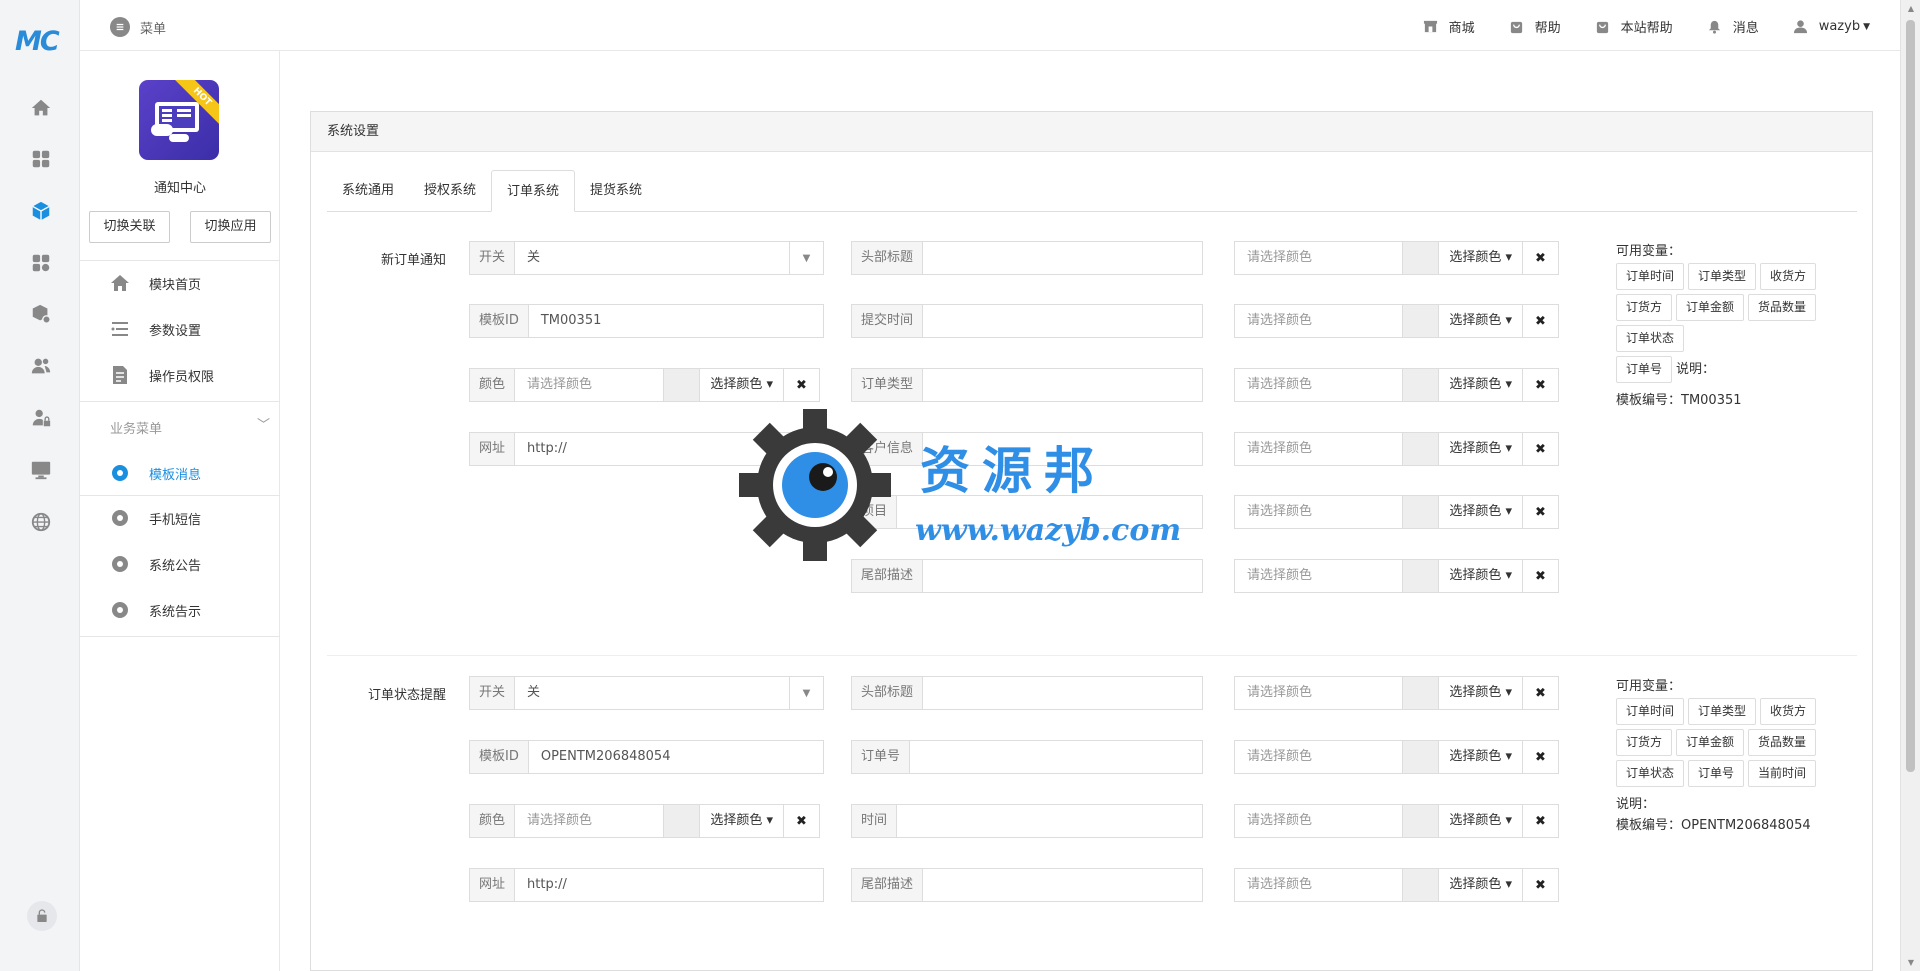 The width and height of the screenshot is (1920, 971). I want to click on lock-icon, so click(42, 916).